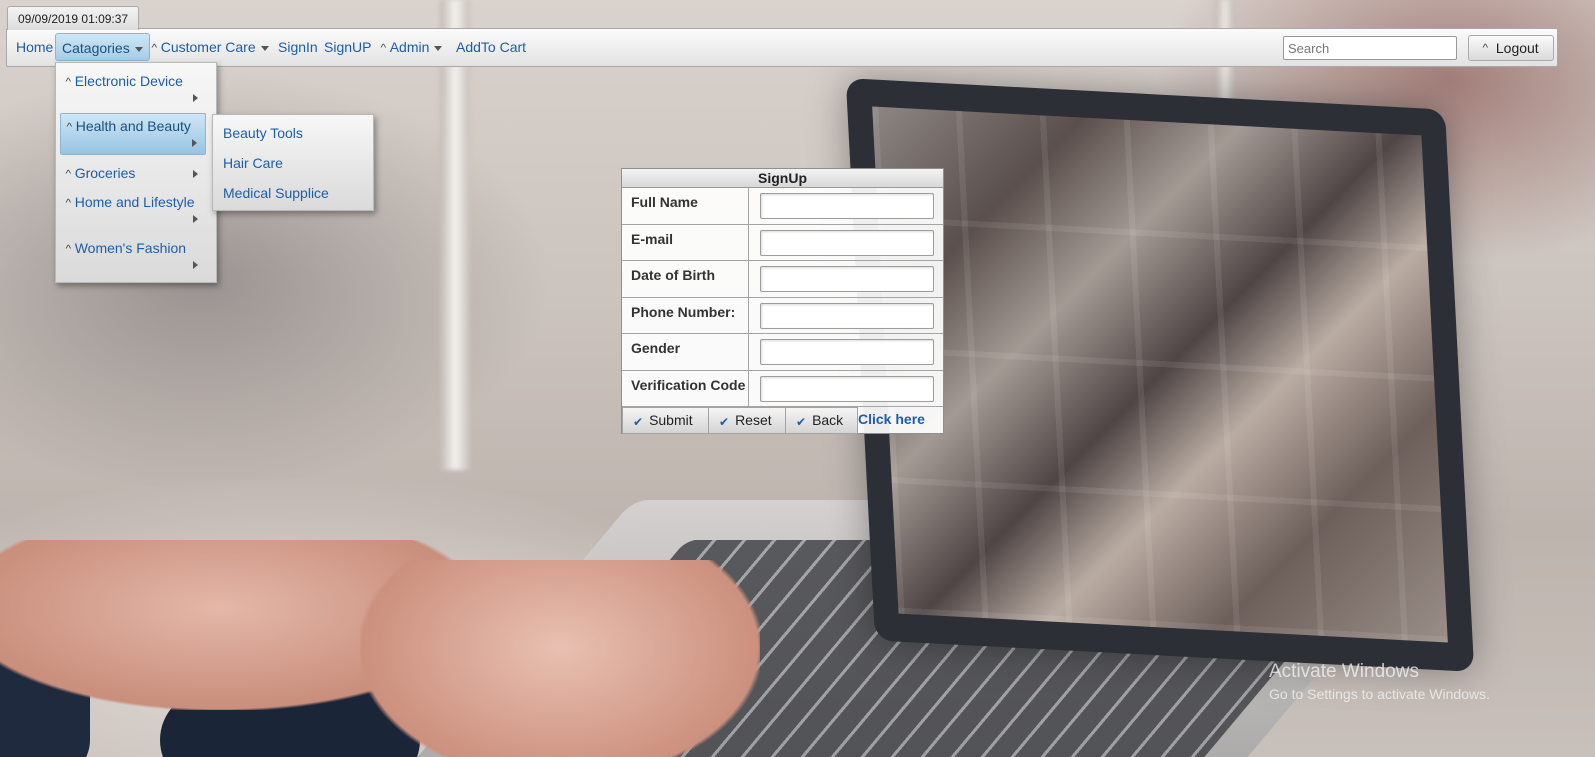  Describe the element at coordinates (847, 279) in the screenshot. I see `date-of-birth-field` at that location.